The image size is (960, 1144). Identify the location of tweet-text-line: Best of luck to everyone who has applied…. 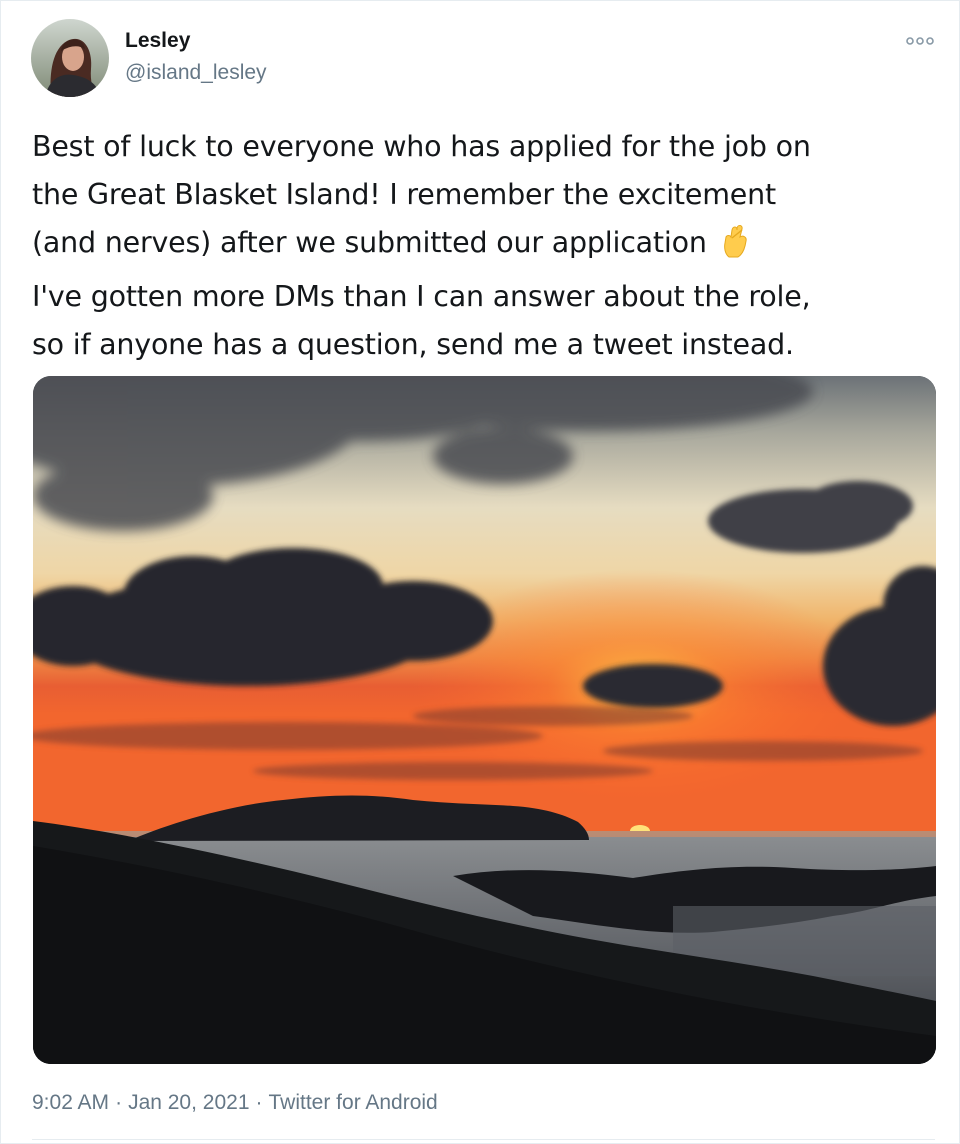
(421, 146).